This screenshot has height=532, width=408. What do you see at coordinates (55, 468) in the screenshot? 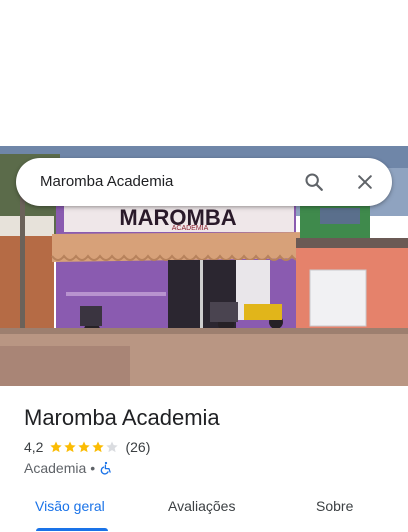
I see `place-category: Academia` at bounding box center [55, 468].